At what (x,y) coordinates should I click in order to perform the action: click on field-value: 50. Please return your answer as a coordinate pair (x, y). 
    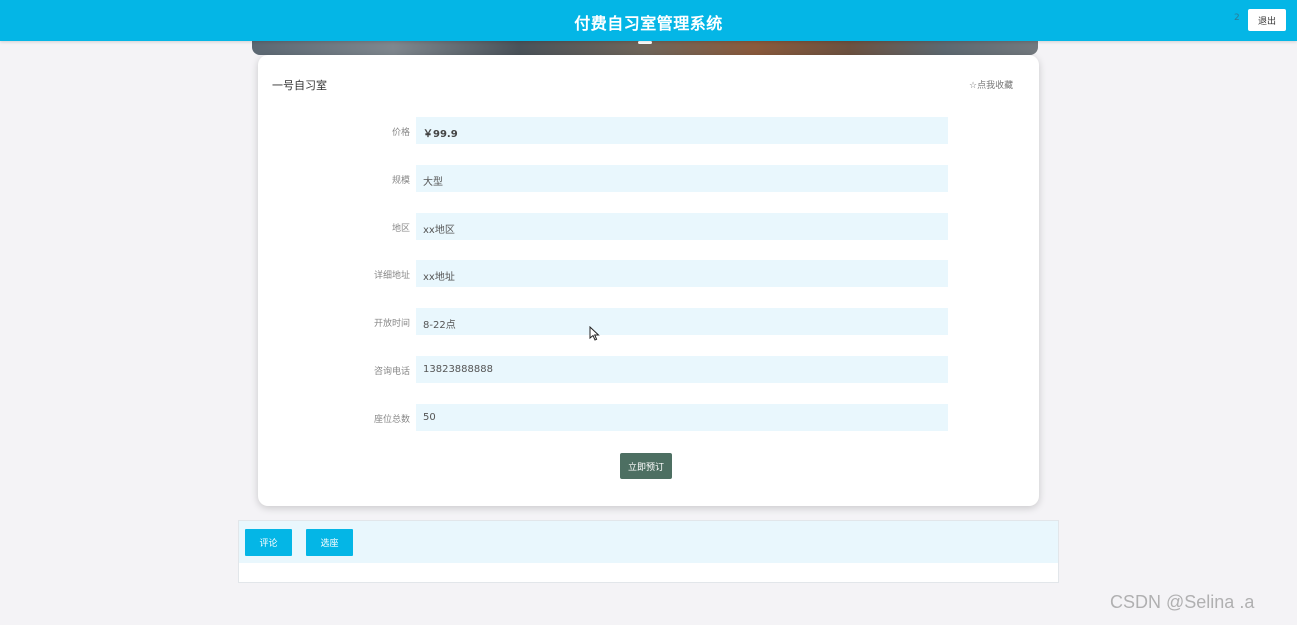
    Looking at the image, I should click on (682, 417).